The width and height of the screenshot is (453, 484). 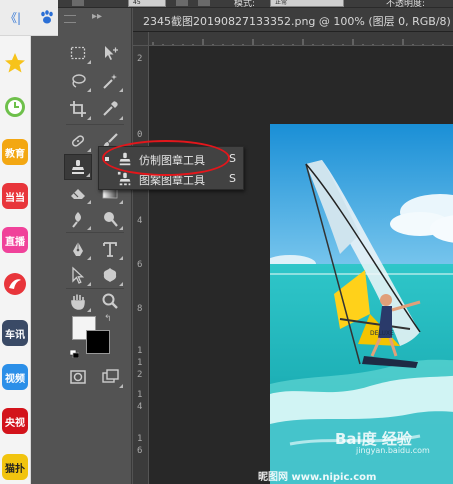 I want to click on sidebar-collapse: 《|, so click(x=15, y=18).